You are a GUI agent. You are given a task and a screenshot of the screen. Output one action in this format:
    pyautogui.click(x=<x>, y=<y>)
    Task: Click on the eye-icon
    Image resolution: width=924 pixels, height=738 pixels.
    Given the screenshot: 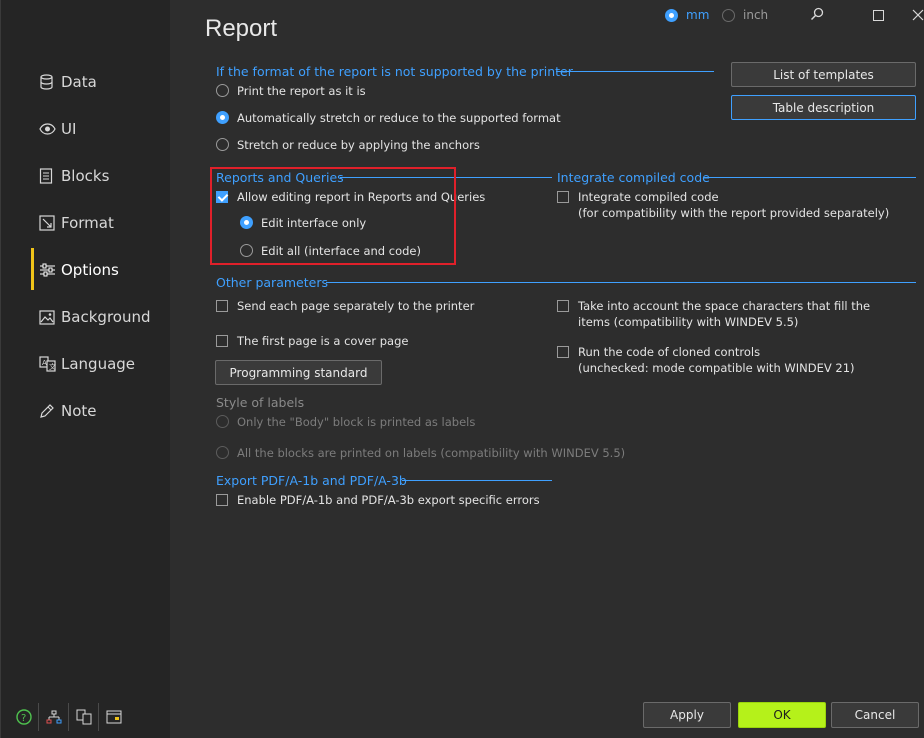 What is the action you would take?
    pyautogui.click(x=49, y=129)
    